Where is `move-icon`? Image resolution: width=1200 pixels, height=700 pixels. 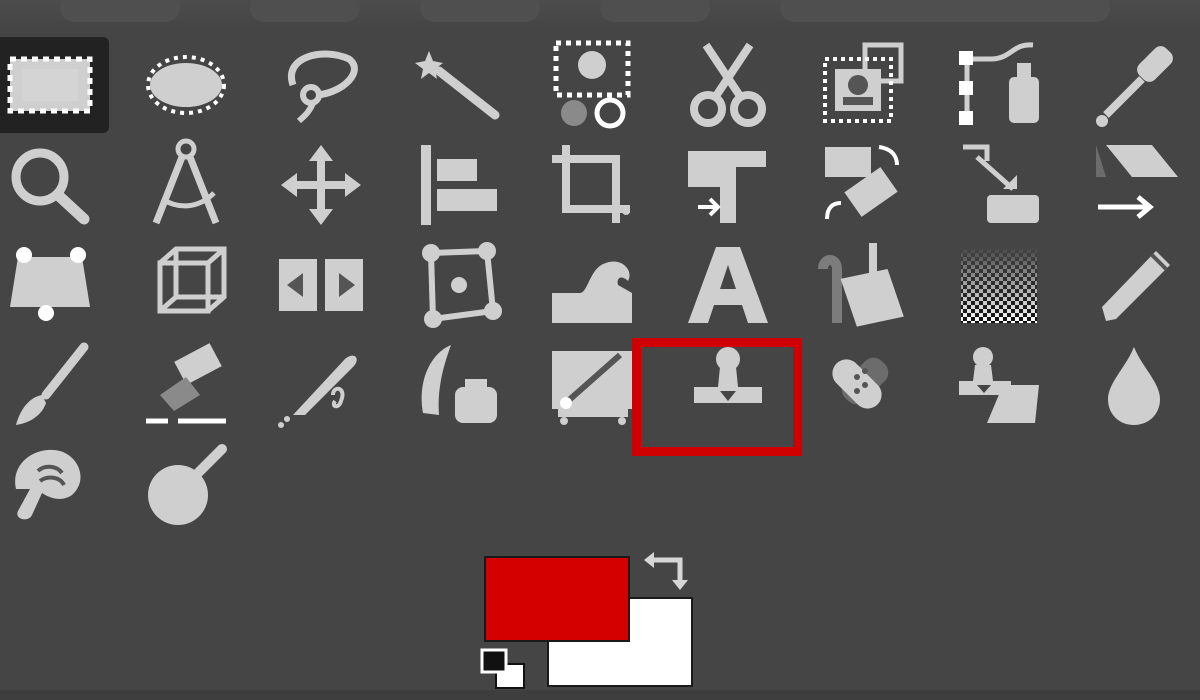
move-icon is located at coordinates (321, 185).